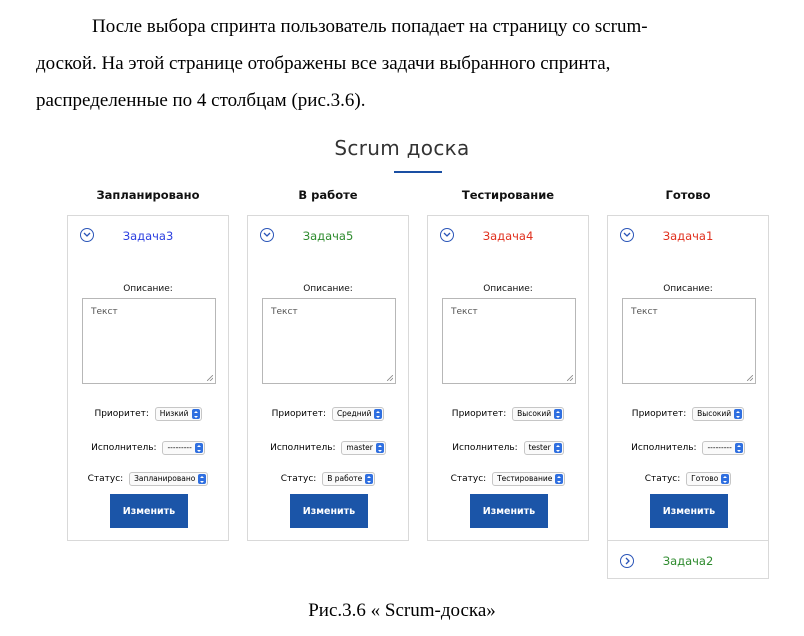  I want to click on priority-field: Приоритет: Низкий, so click(148, 414).